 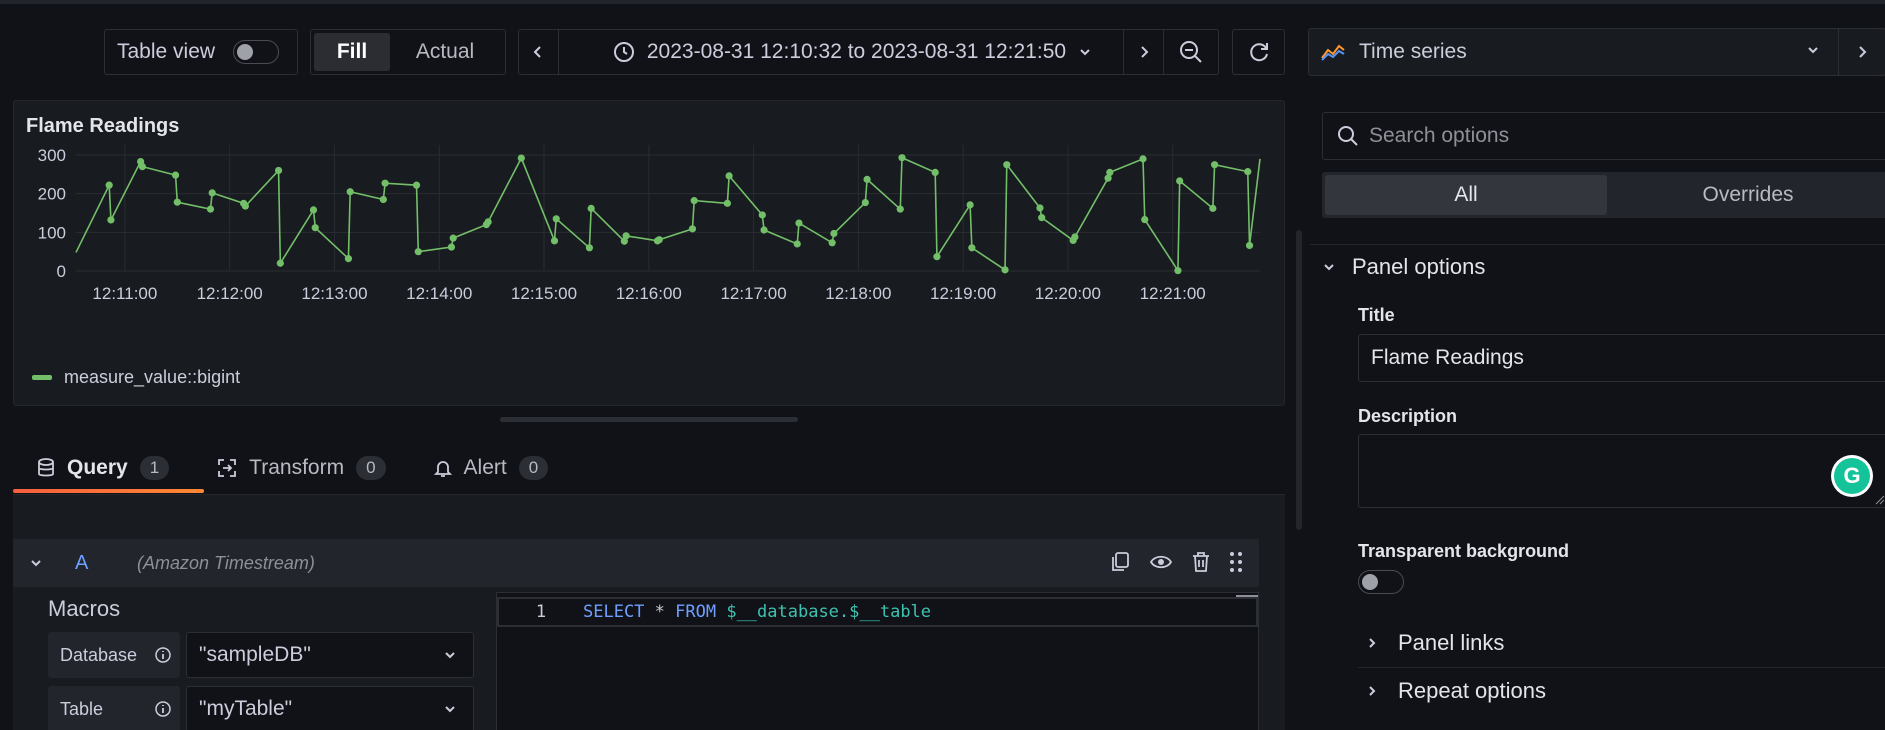 I want to click on query-datasource: (Amazon Timestream), so click(x=226, y=562).